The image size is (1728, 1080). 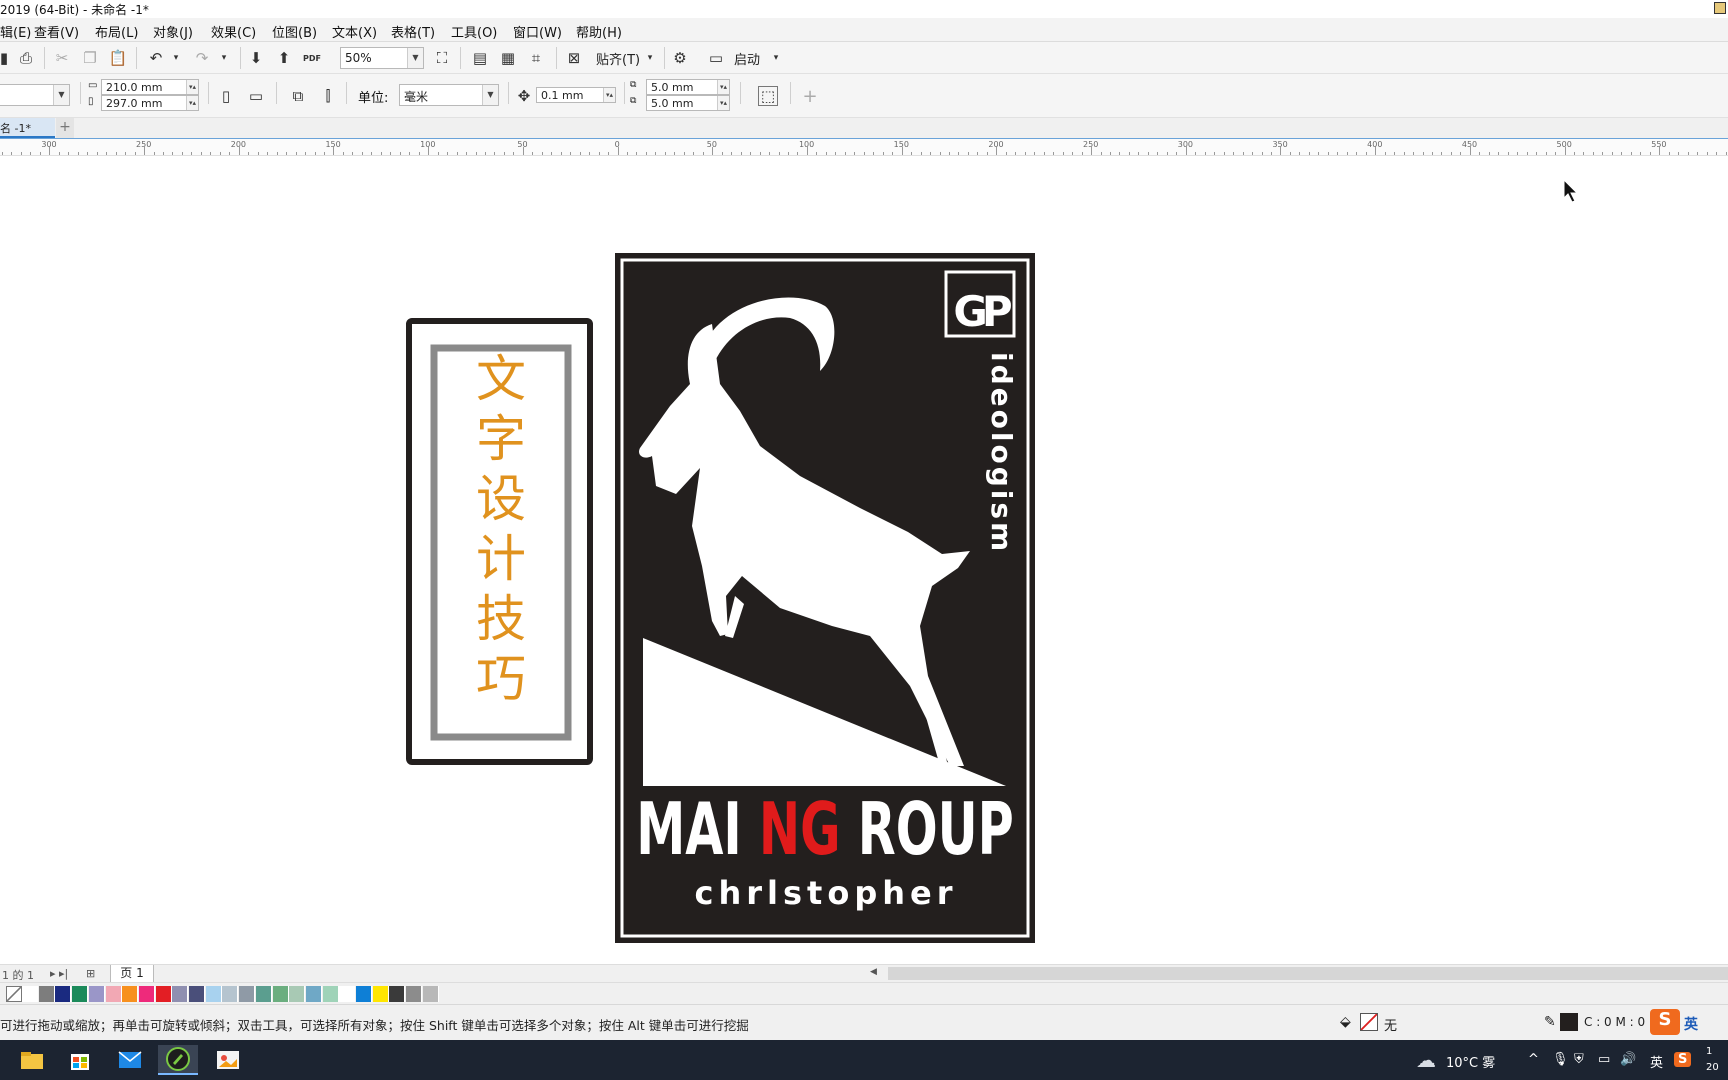 I want to click on current-page-icon: ⫿, so click(x=328, y=96).